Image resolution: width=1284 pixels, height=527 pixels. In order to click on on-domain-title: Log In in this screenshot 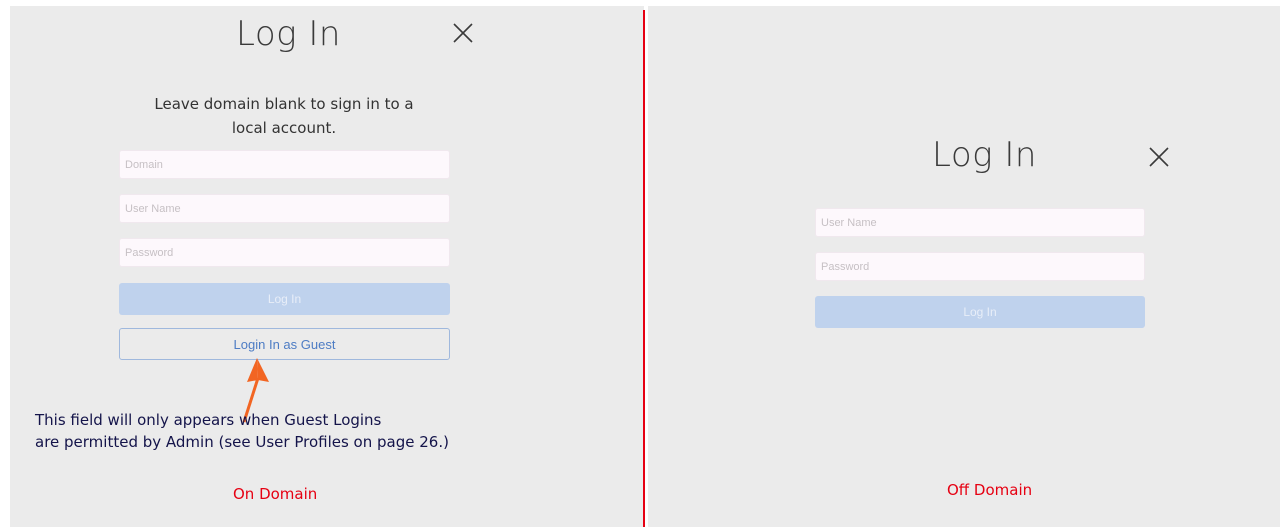, I will do `click(288, 34)`.